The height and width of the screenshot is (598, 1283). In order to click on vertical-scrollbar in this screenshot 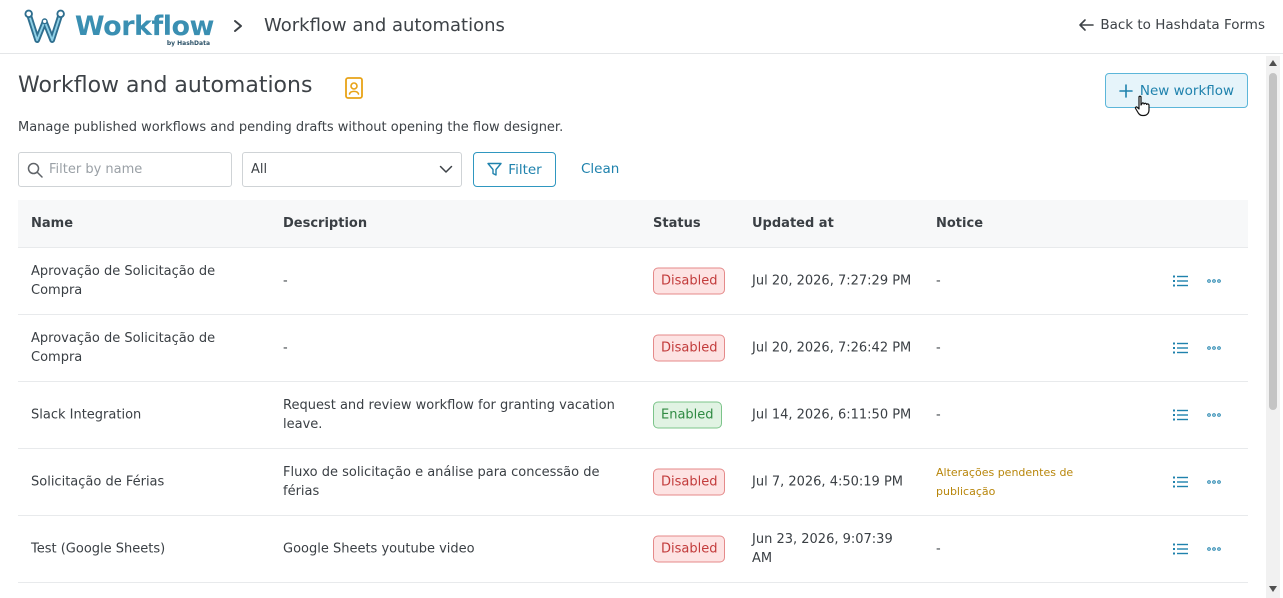, I will do `click(1273, 327)`.